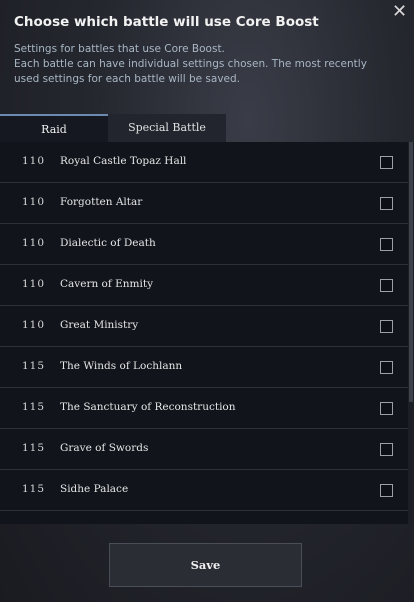 This screenshot has width=414, height=602. I want to click on list-scrollbar, so click(411, 333).